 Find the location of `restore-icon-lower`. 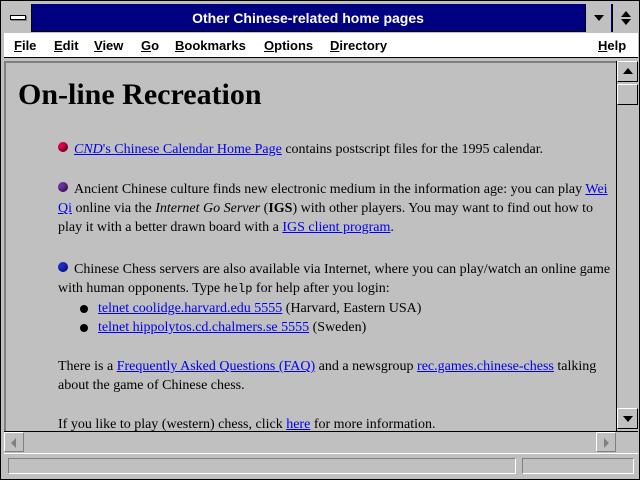

restore-icon-lower is located at coordinates (626, 22).